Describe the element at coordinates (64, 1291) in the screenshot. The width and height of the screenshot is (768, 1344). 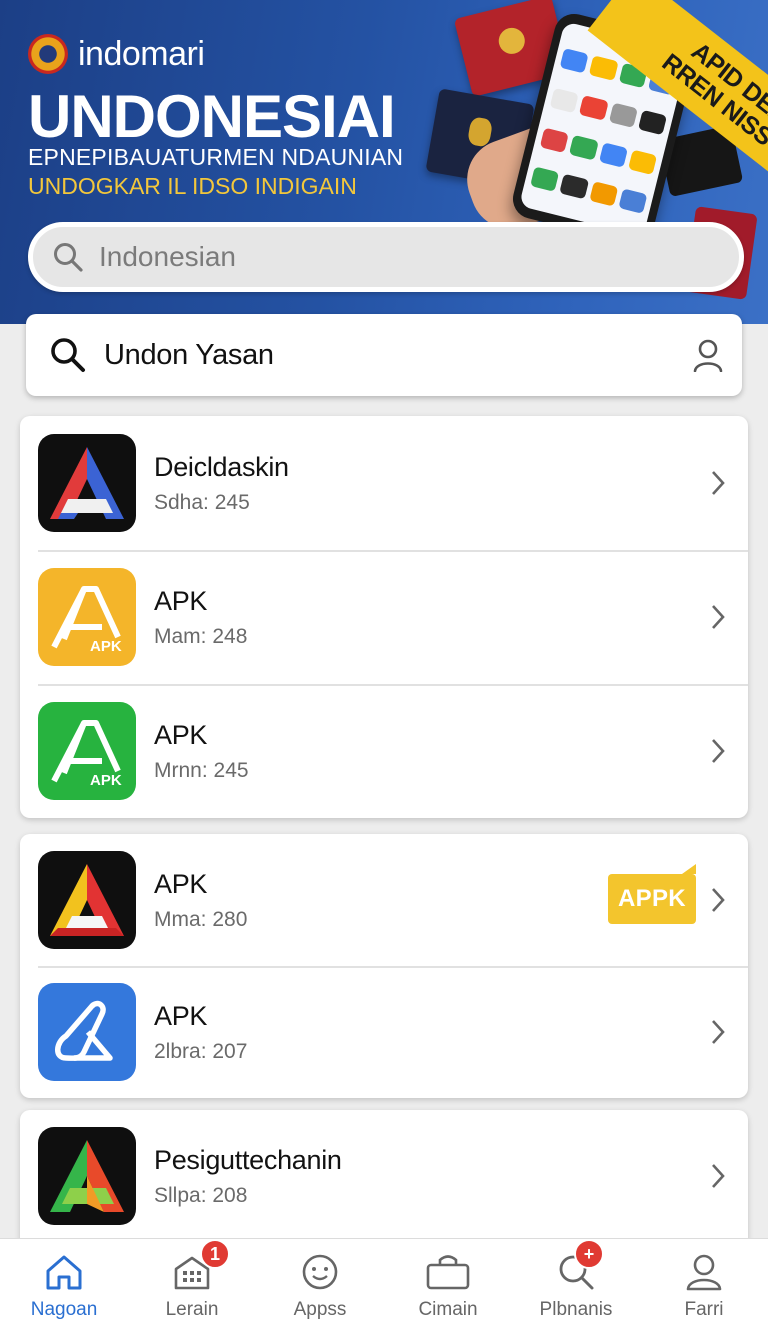
I see `nav-item-home: Nagoan` at that location.